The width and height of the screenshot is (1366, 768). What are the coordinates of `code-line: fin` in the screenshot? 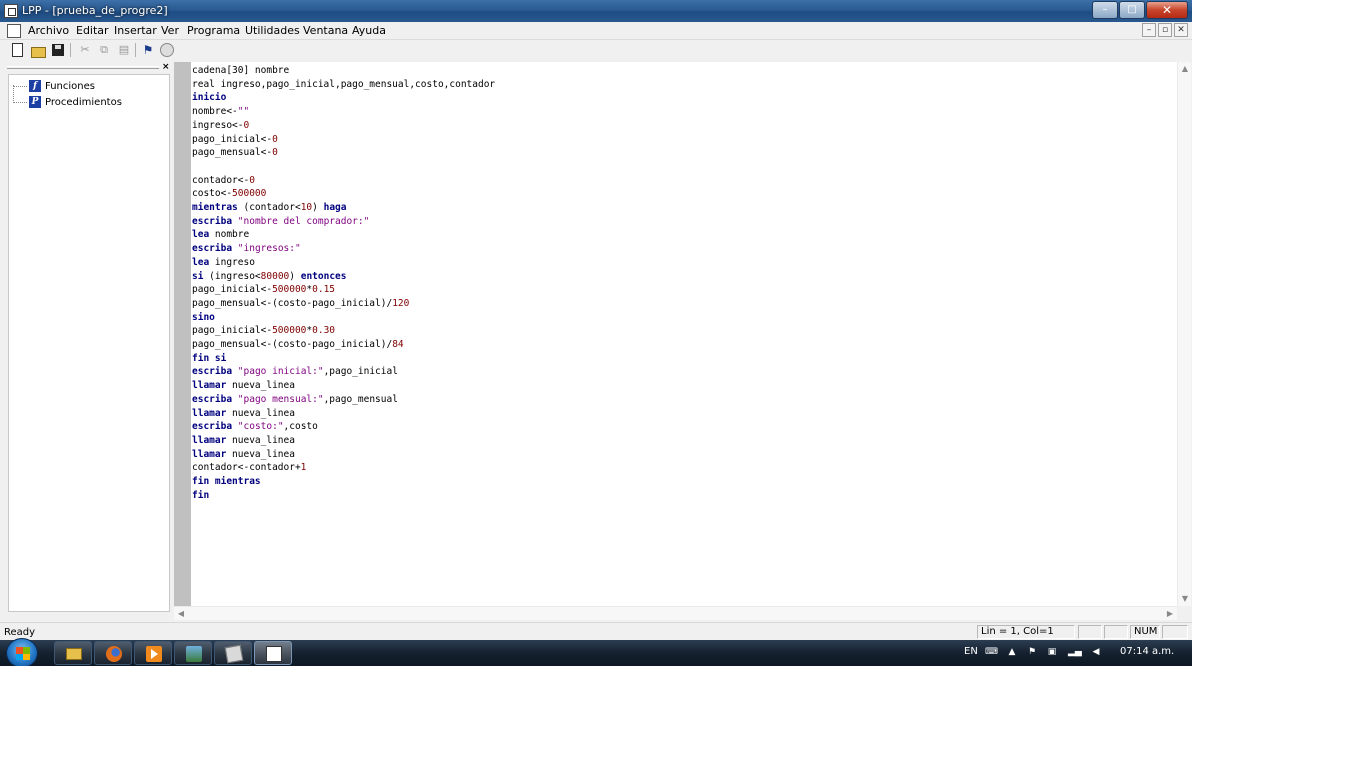 It's located at (200, 496).